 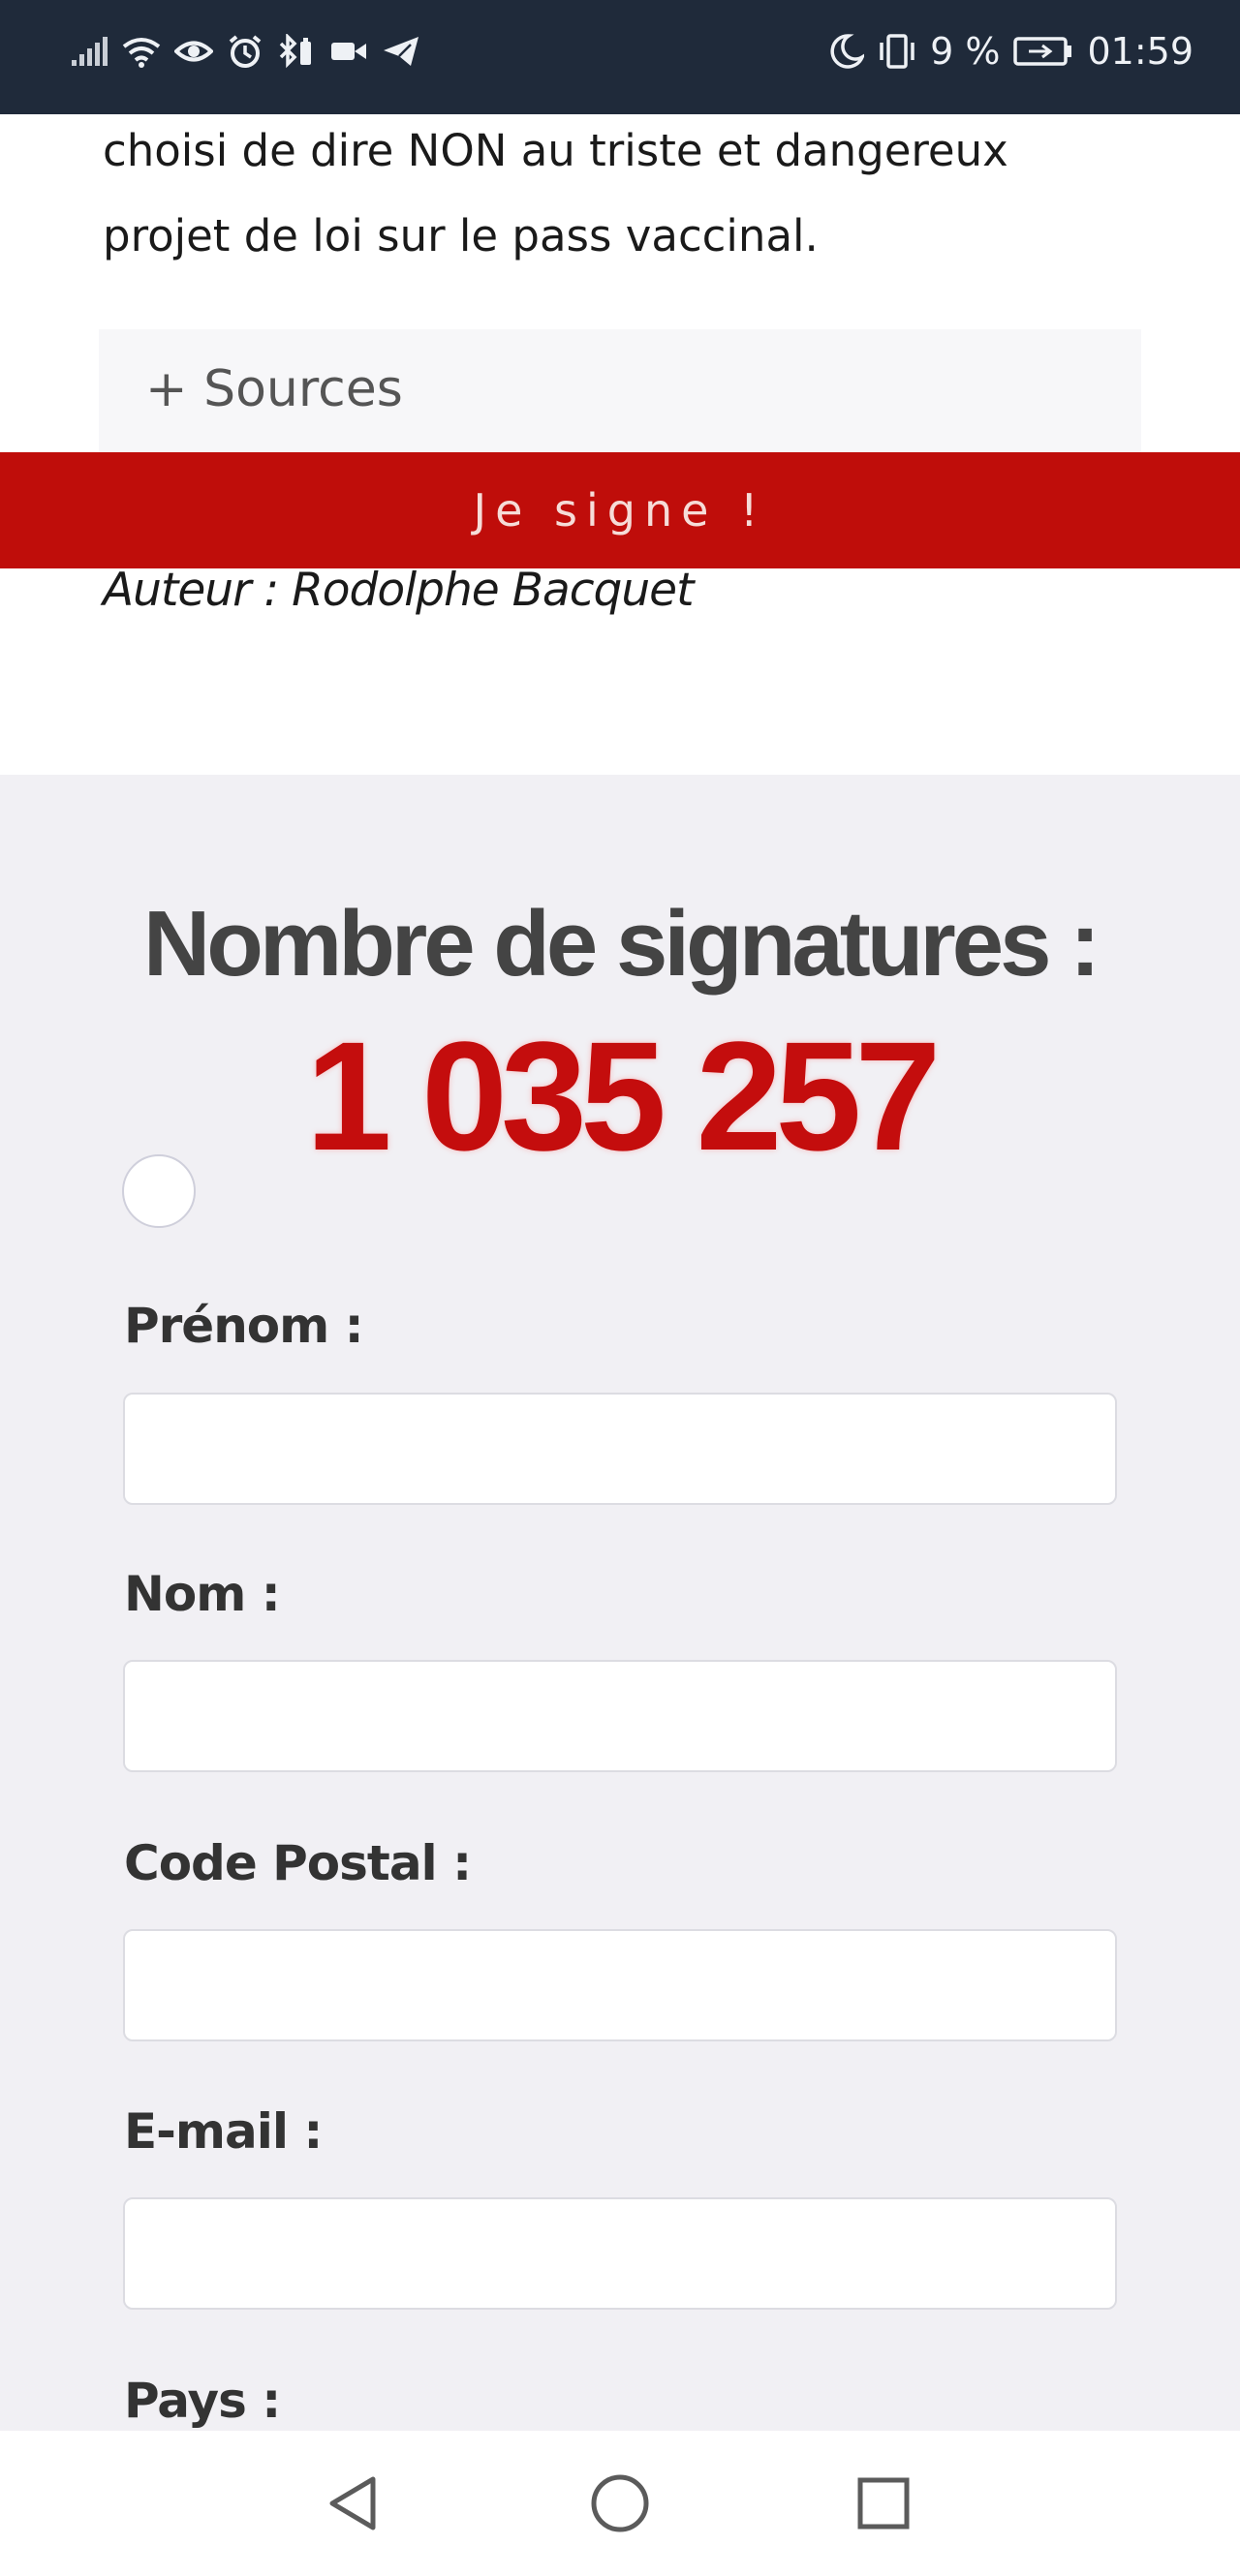 I want to click on home-icon, so click(x=620, y=2503).